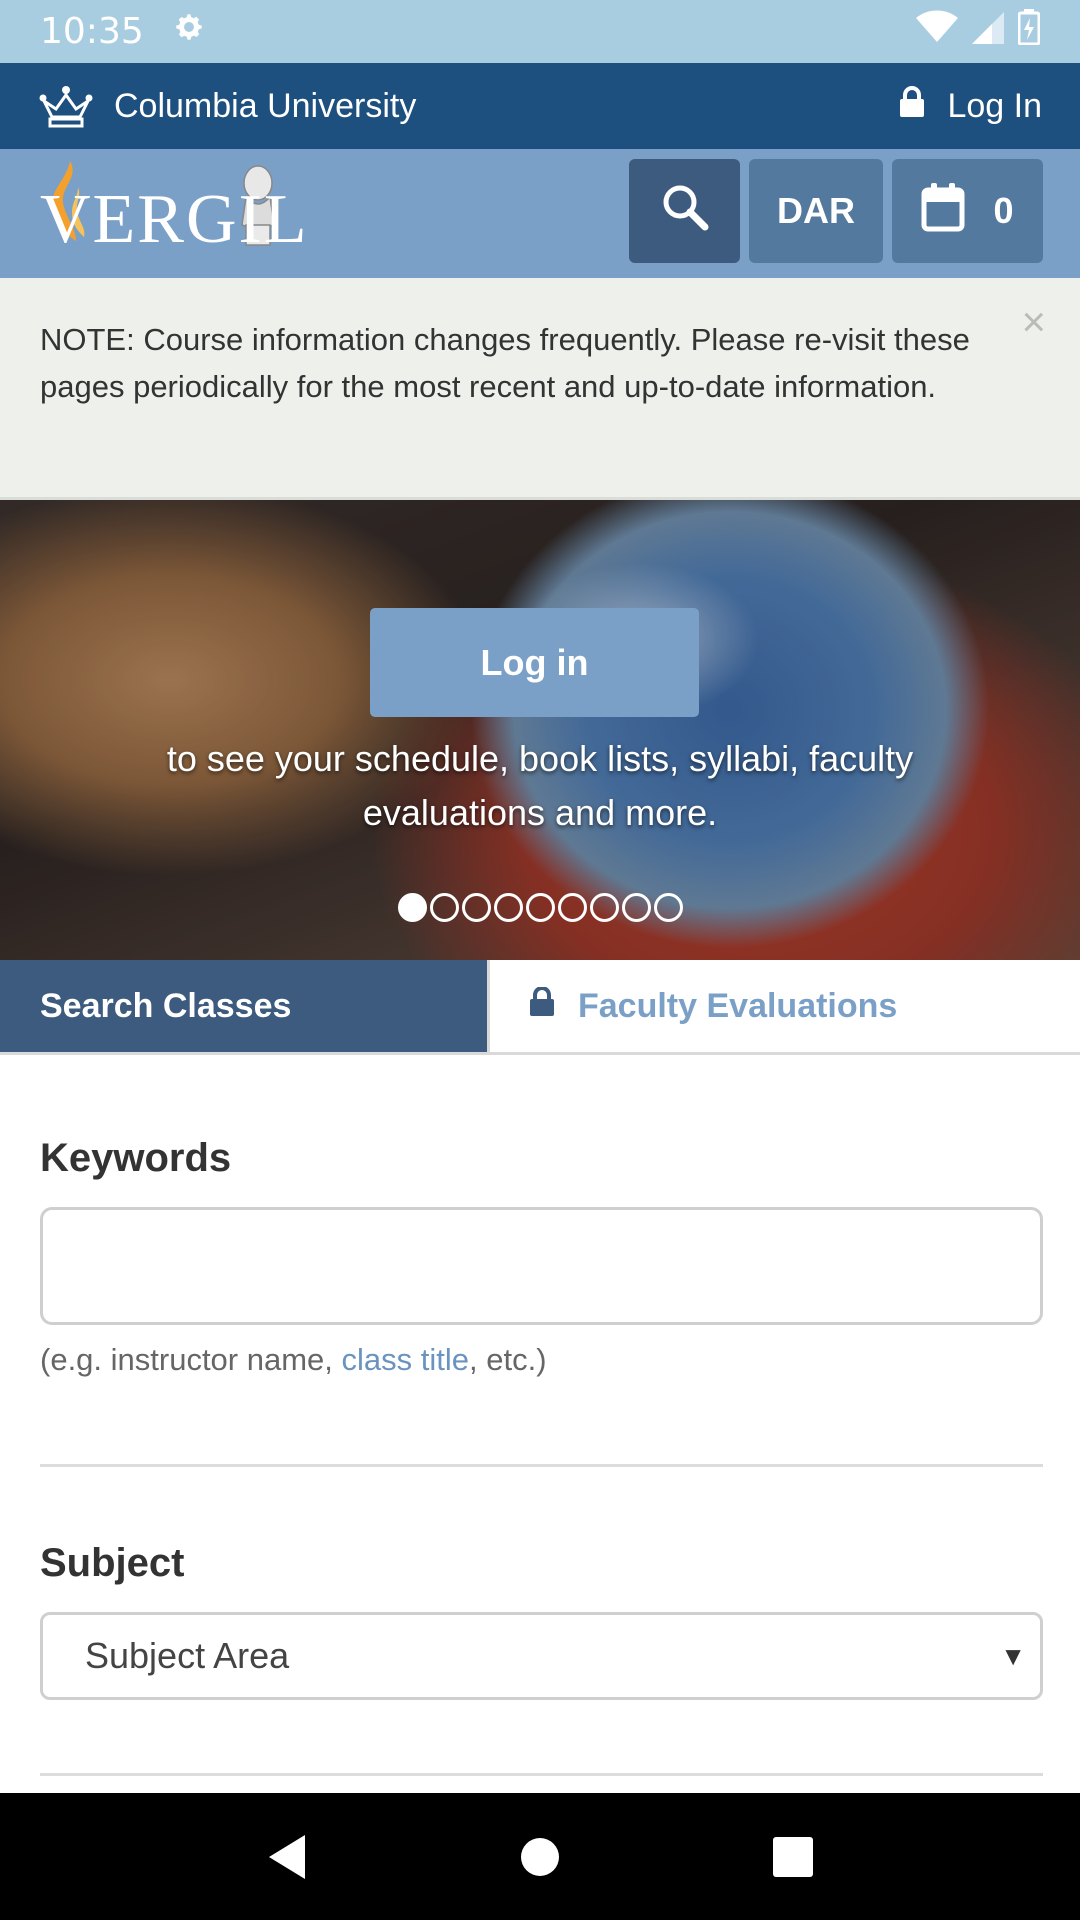 The width and height of the screenshot is (1080, 1920). What do you see at coordinates (191, 1359) in the screenshot?
I see `hint-prefix: (e.g. instructor name,` at bounding box center [191, 1359].